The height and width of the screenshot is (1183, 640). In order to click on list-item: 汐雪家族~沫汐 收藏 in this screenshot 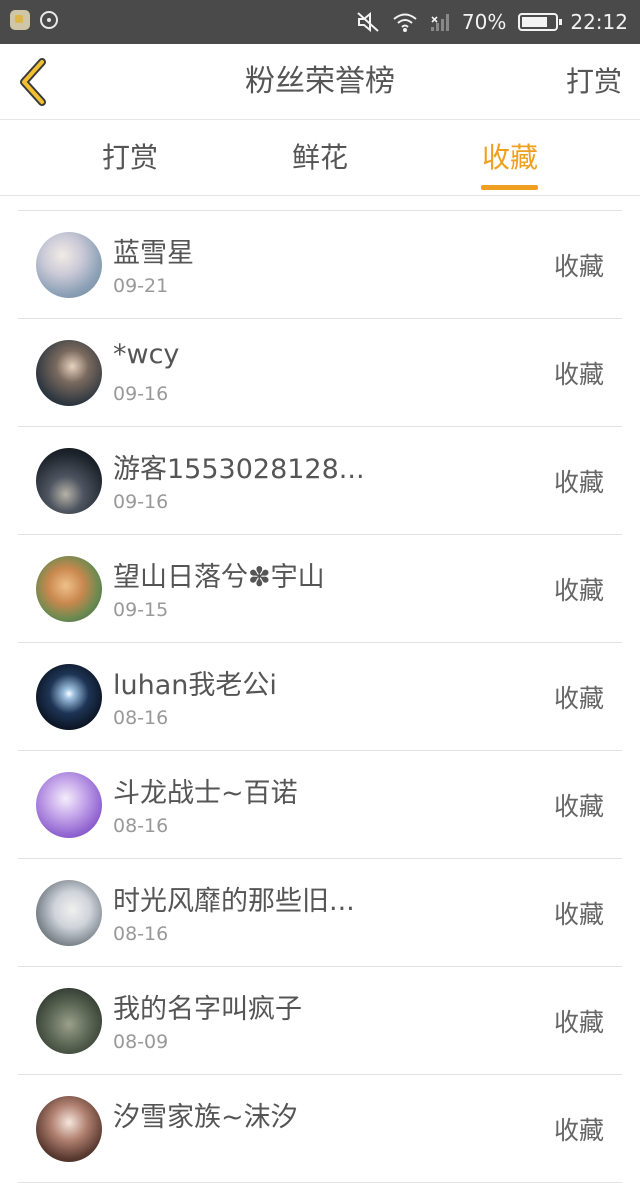, I will do `click(320, 1129)`.